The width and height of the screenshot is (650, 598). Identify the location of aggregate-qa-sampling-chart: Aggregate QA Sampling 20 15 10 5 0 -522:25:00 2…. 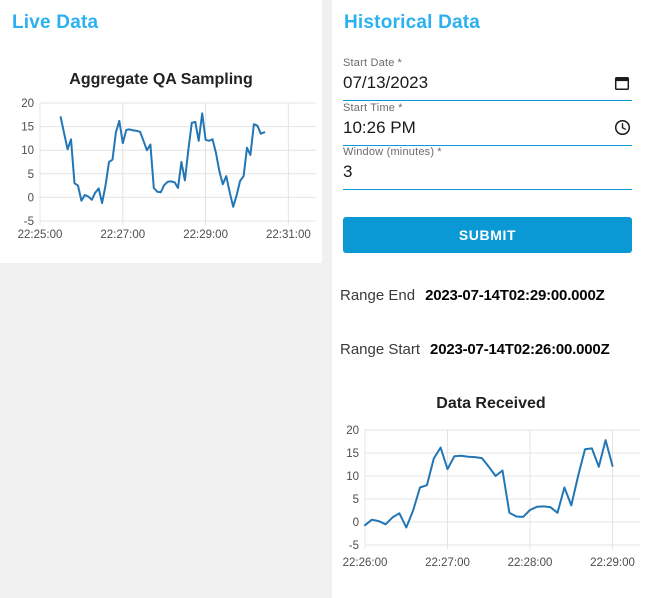
(167, 156).